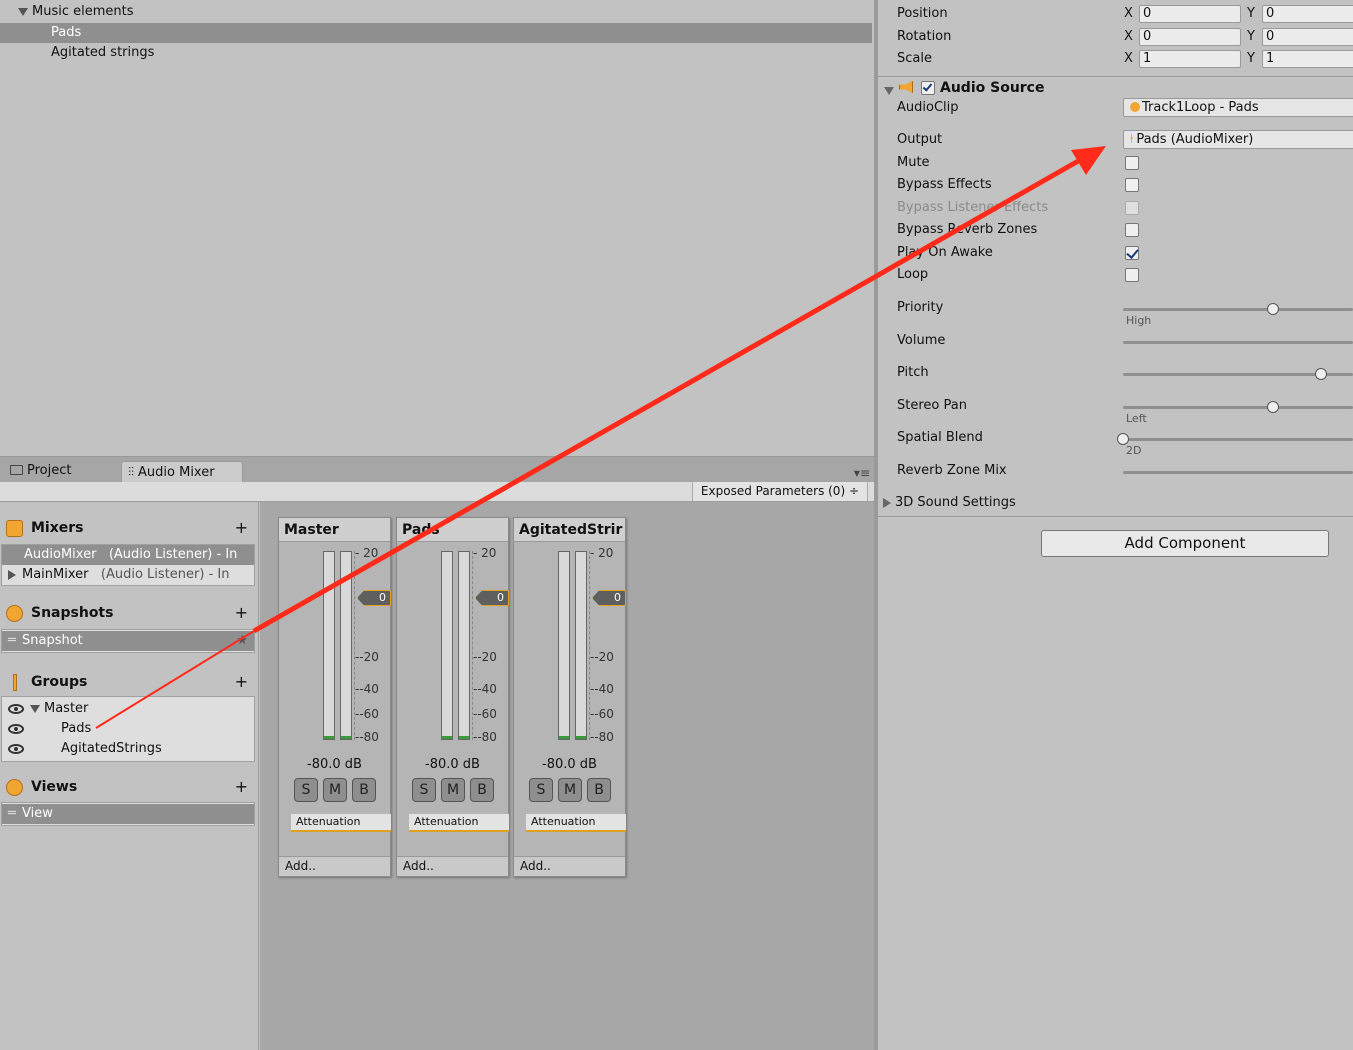 This screenshot has width=1353, height=1050. Describe the element at coordinates (1132, 230) in the screenshot. I see `bypass-reverb-zones-checkbox` at that location.